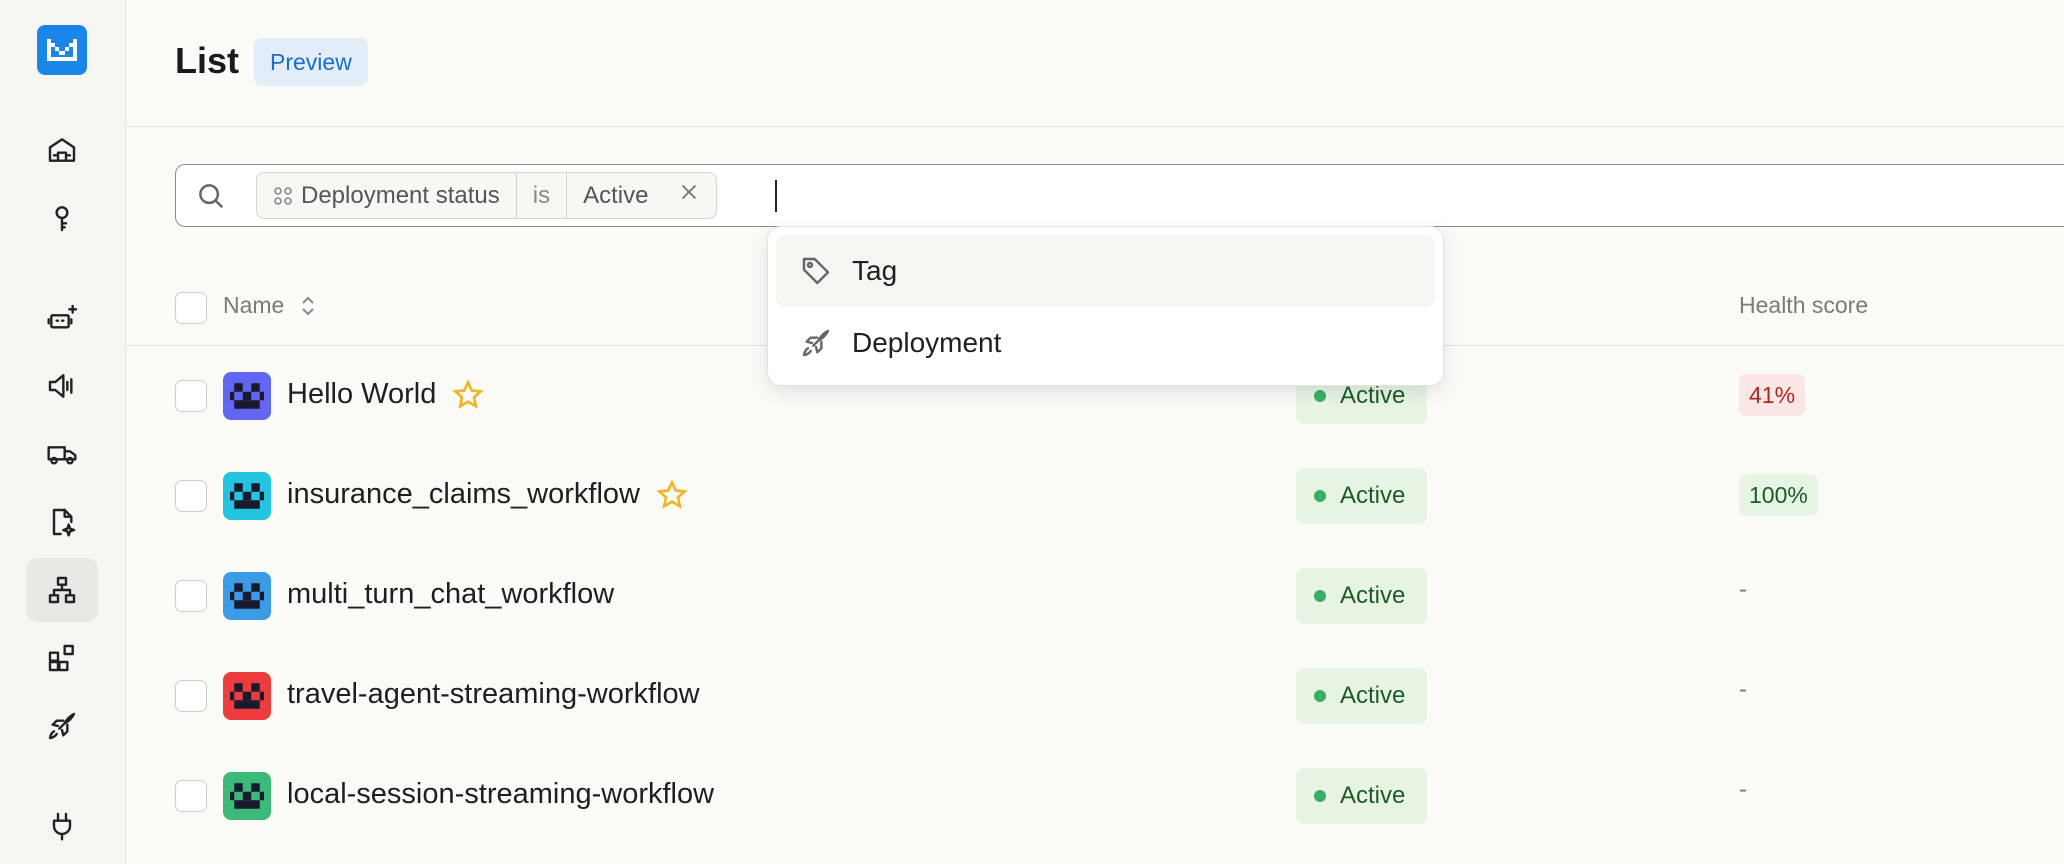  I want to click on workflow-name-label: insurance_claims_workflow, so click(463, 494).